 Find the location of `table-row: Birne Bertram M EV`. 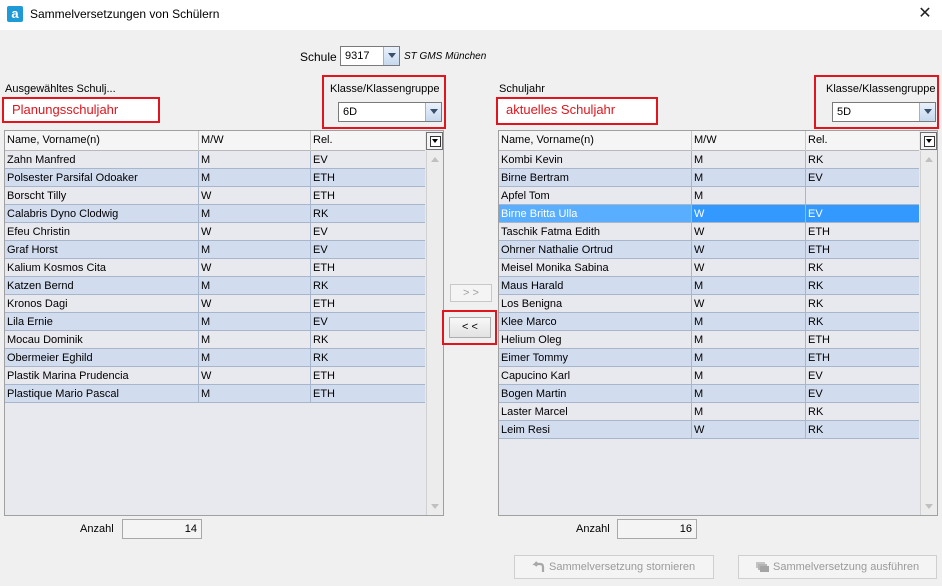

table-row: Birne Bertram M EV is located at coordinates (709, 178).